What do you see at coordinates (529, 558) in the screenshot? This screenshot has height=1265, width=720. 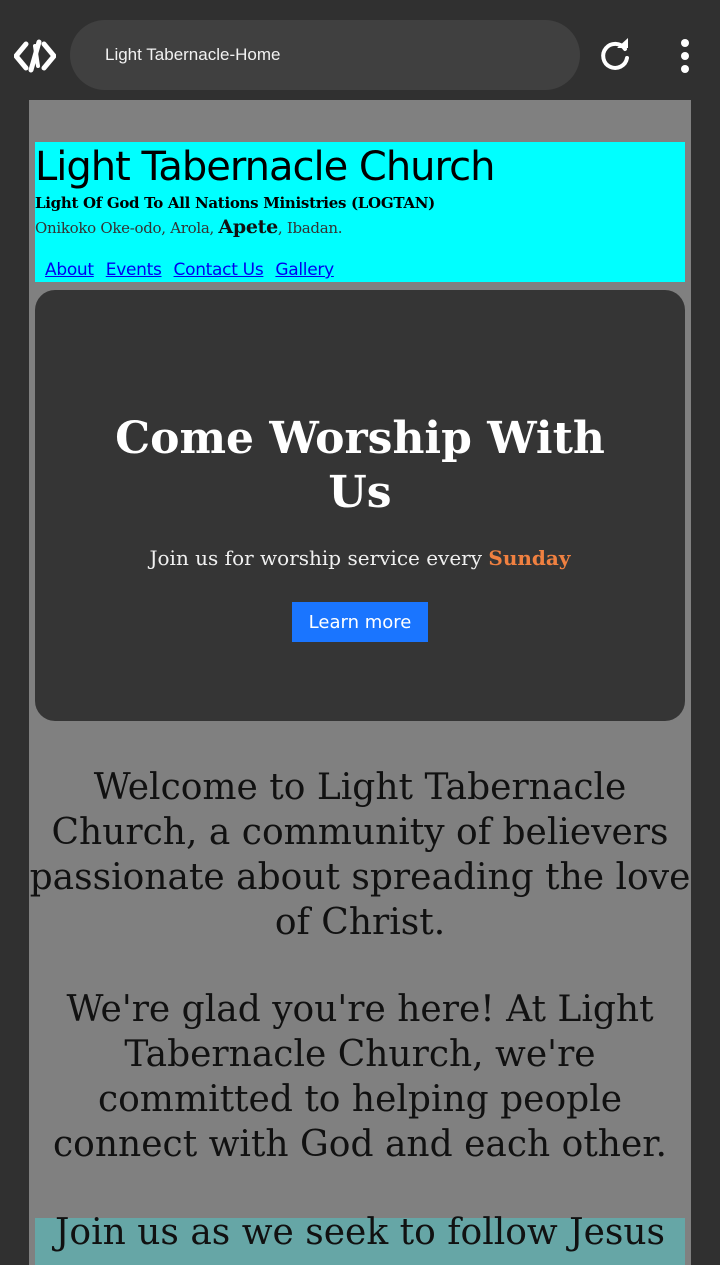 I see `hero-subtitle-day: Sunday` at bounding box center [529, 558].